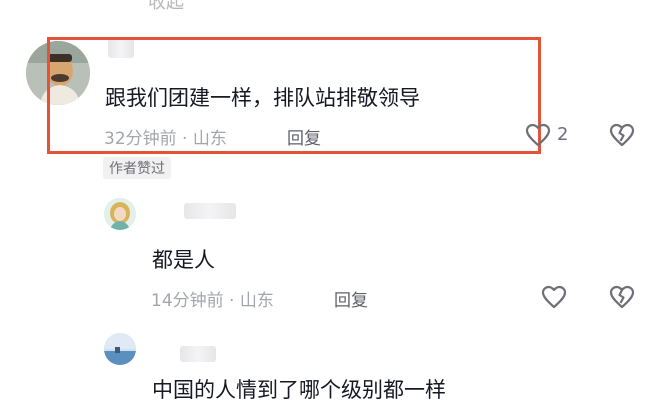  Describe the element at coordinates (165, 139) in the screenshot. I see `comment-meta: 32分钟前 · 山东` at that location.